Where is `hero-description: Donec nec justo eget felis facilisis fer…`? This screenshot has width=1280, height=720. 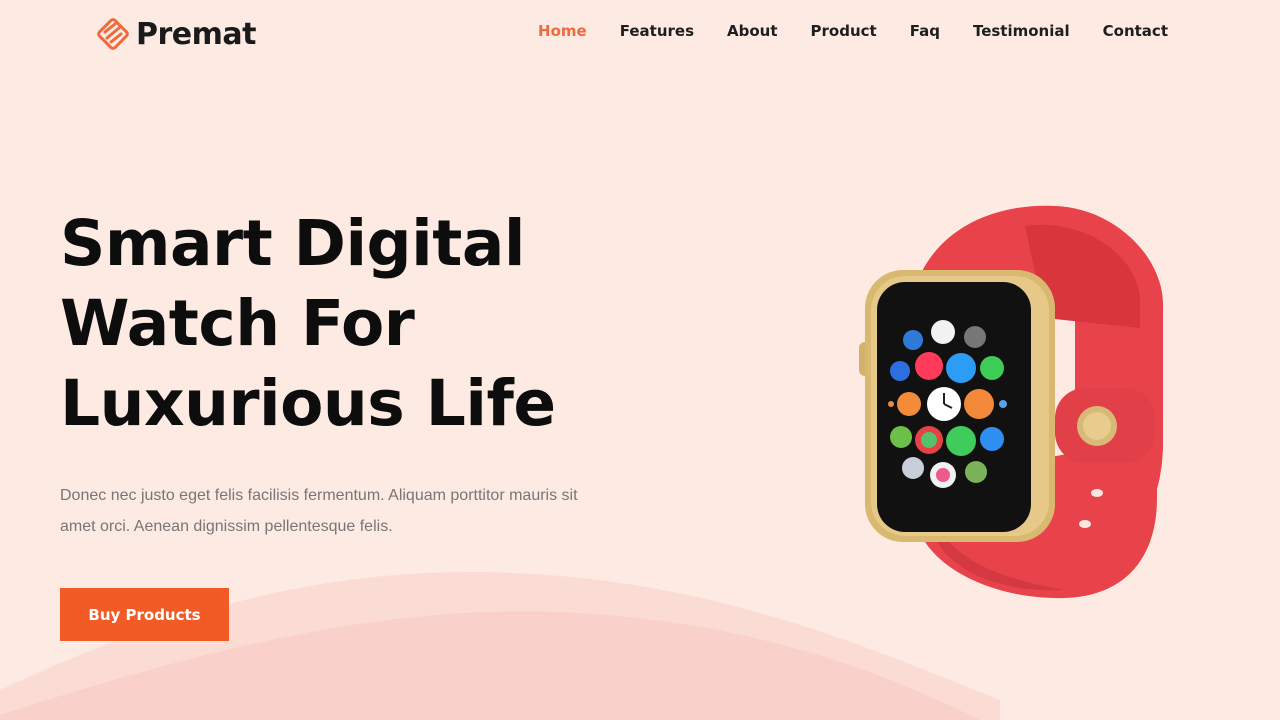
hero-description: Donec nec justo eget felis facilisis fer… is located at coordinates (319, 511).